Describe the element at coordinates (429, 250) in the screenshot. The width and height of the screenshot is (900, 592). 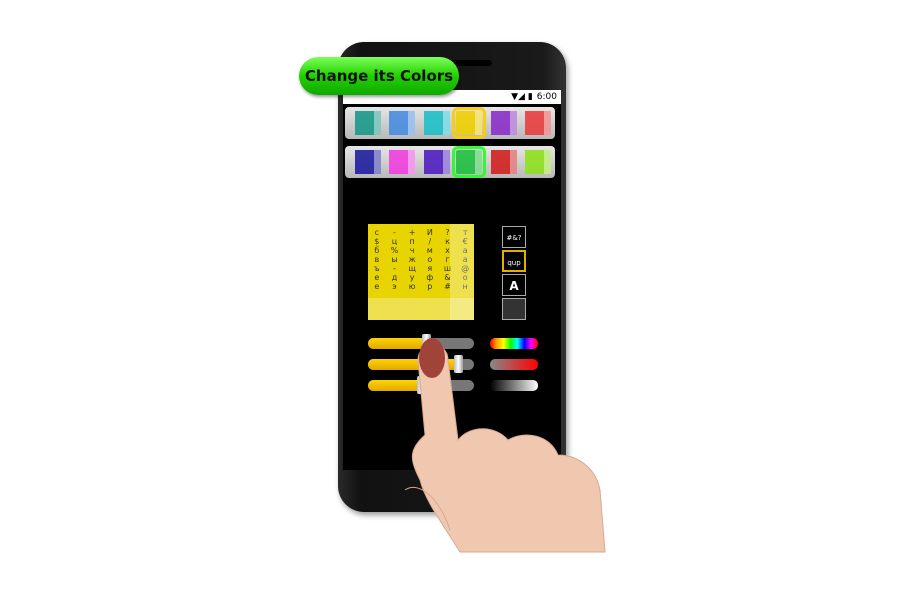
I see `preview-key: м` at that location.